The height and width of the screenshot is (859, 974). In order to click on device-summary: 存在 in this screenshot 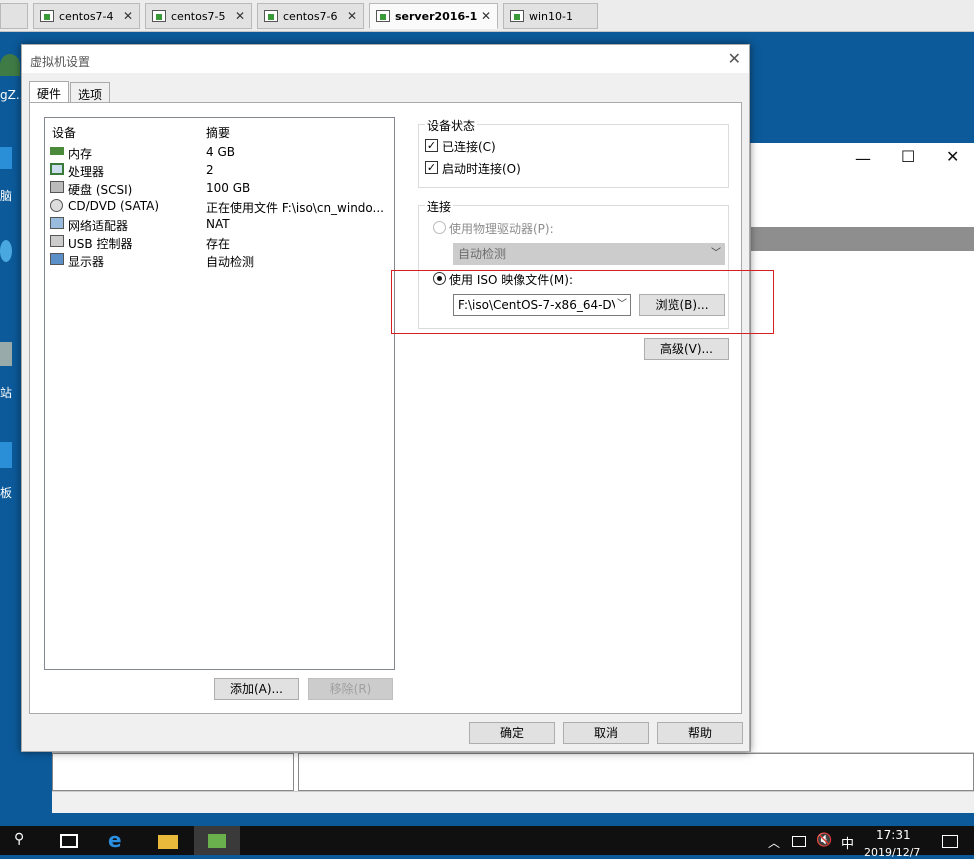, I will do `click(218, 244)`.